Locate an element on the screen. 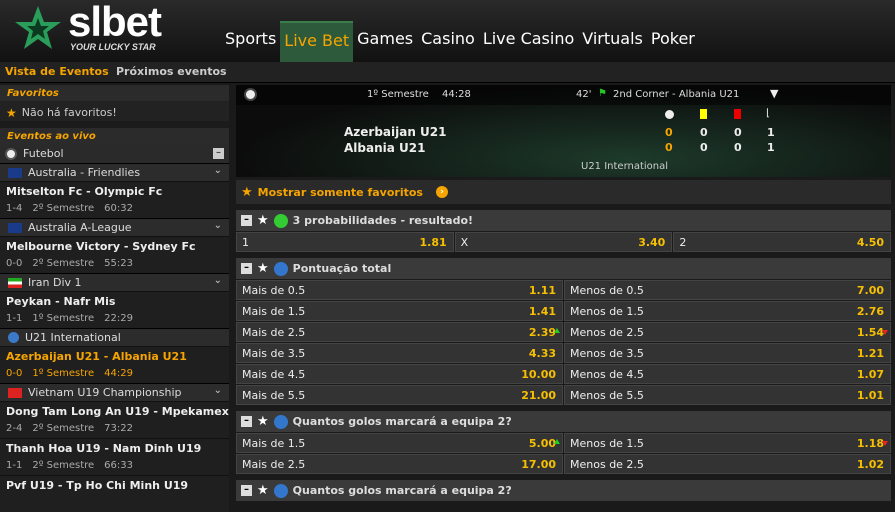  match-item: Peykan - Nafr Mis 1-1 1º Semestre 22:29 is located at coordinates (114, 309).